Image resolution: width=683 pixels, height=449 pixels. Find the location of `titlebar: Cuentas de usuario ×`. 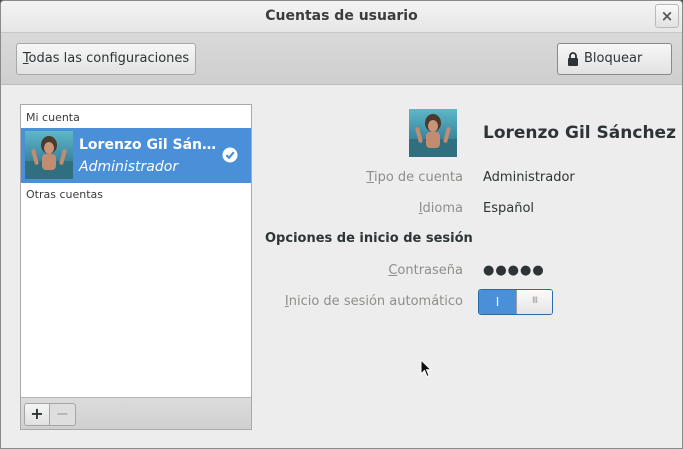

titlebar: Cuentas de usuario × is located at coordinates (341, 17).